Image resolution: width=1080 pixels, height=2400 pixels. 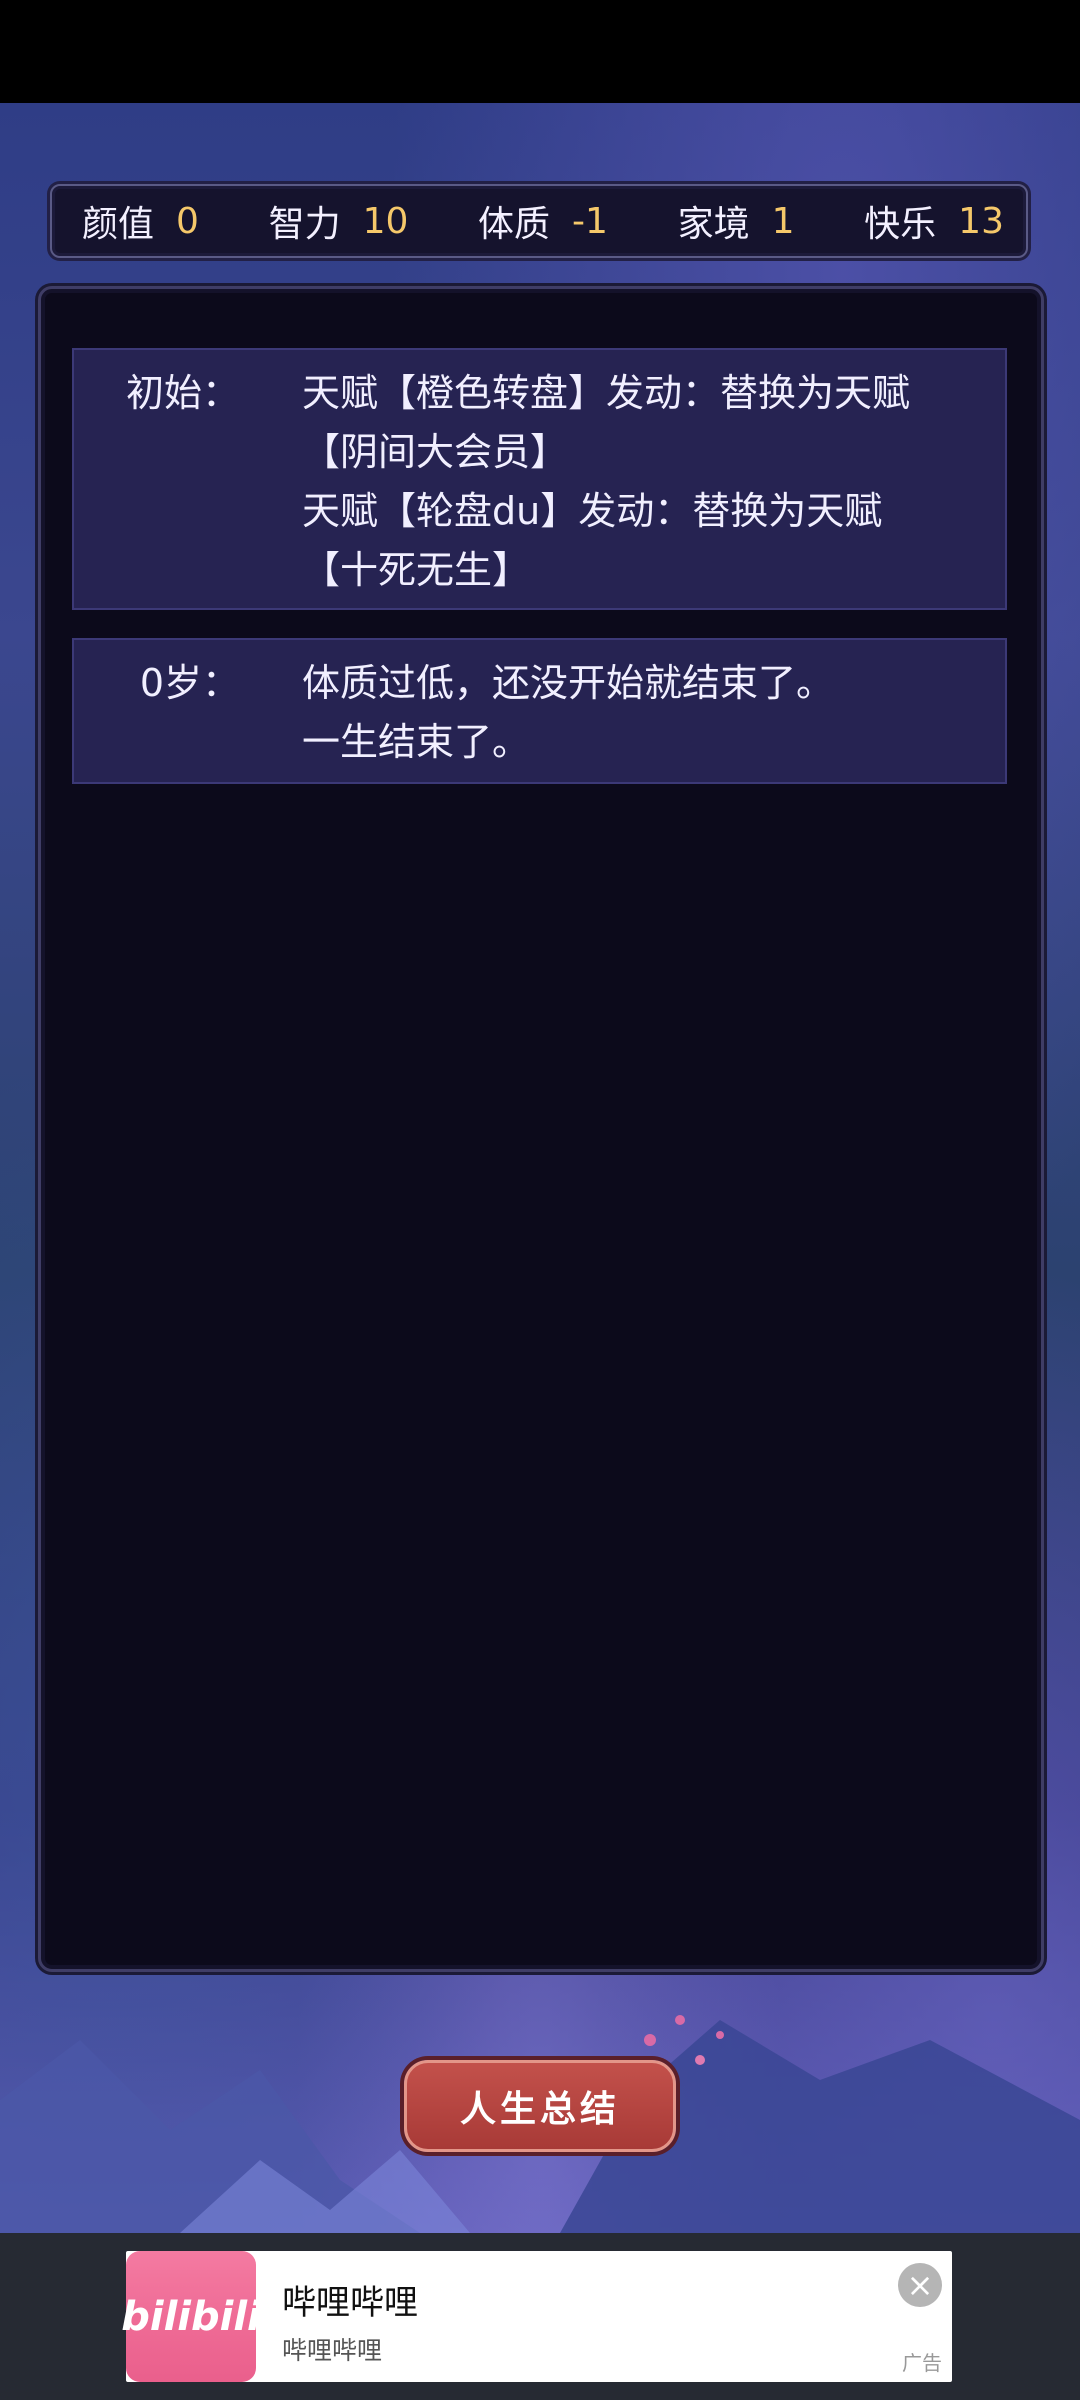 What do you see at coordinates (385, 221) in the screenshot?
I see `stat-value: 10` at bounding box center [385, 221].